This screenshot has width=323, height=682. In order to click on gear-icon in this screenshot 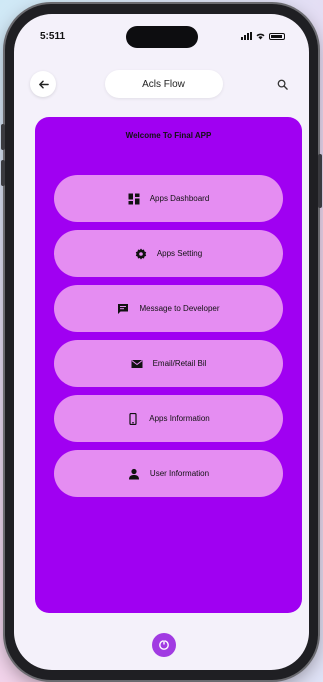, I will do `click(141, 254)`.